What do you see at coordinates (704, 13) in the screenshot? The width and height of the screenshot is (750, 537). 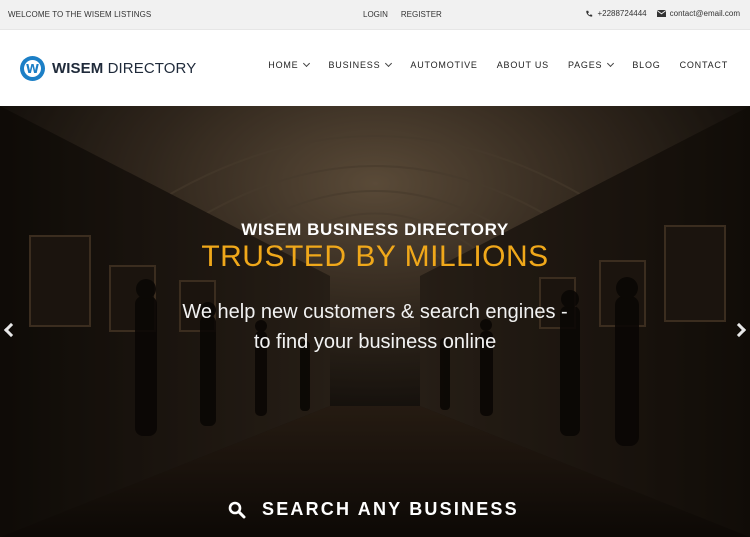 I see `email-address: contact@email.com` at bounding box center [704, 13].